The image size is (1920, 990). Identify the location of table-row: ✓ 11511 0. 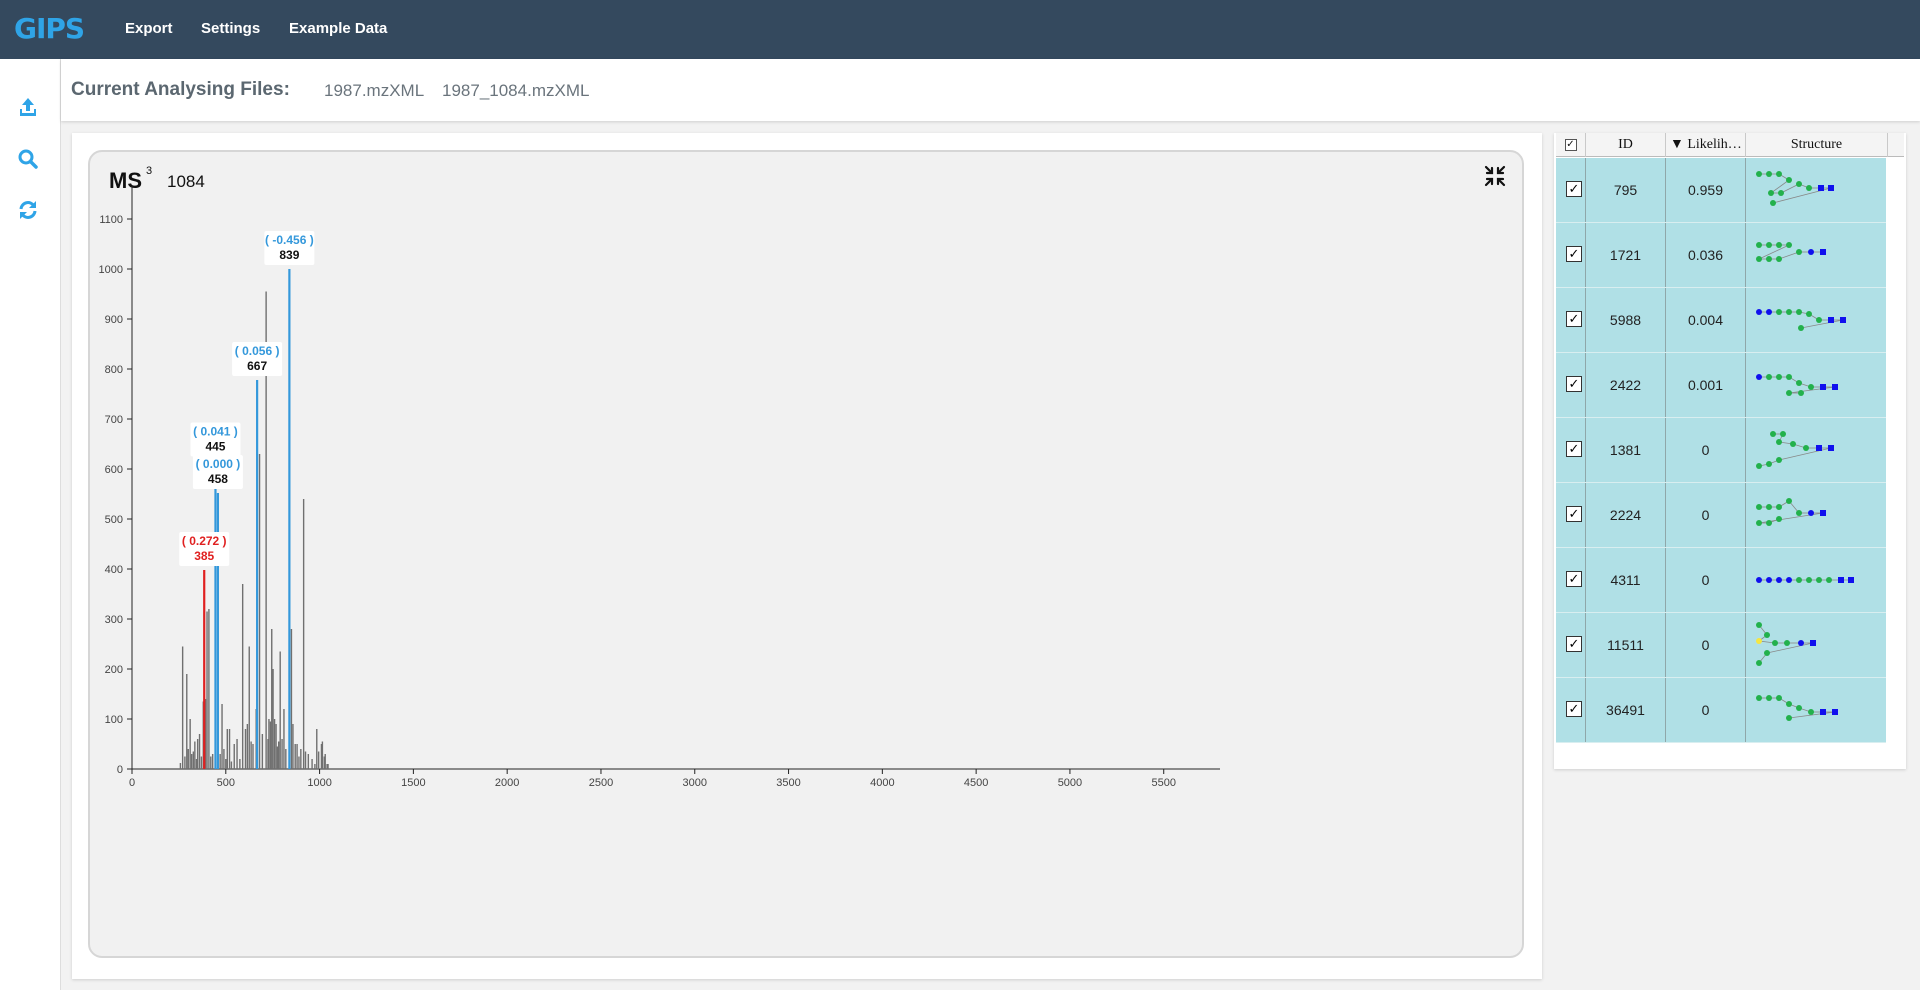
(1721, 645).